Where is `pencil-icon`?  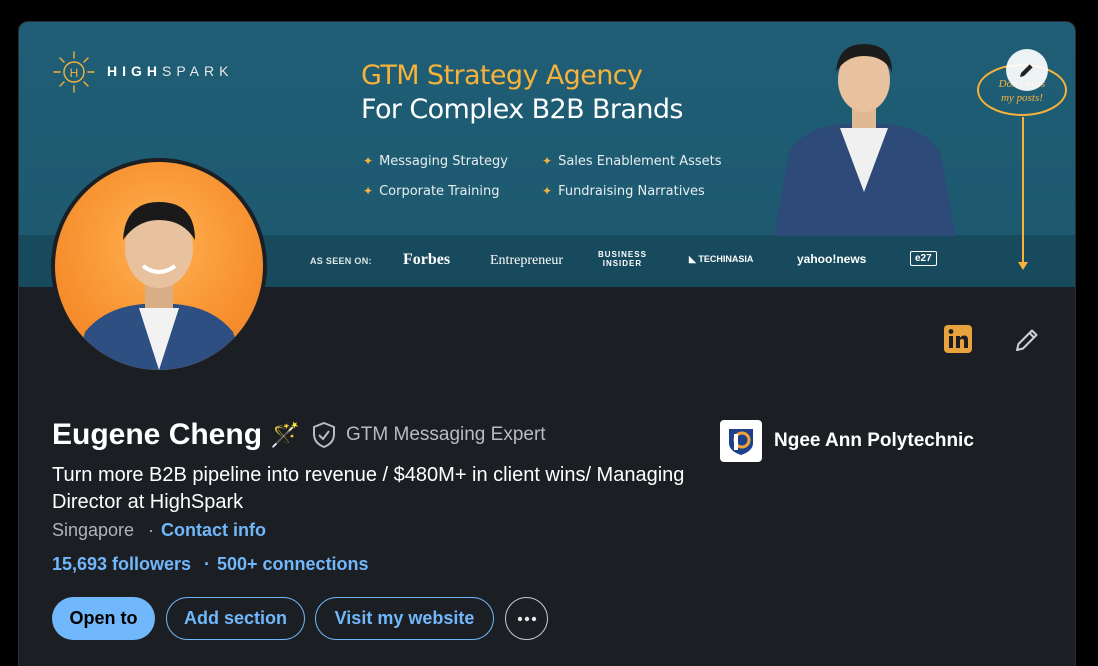 pencil-icon is located at coordinates (1027, 70).